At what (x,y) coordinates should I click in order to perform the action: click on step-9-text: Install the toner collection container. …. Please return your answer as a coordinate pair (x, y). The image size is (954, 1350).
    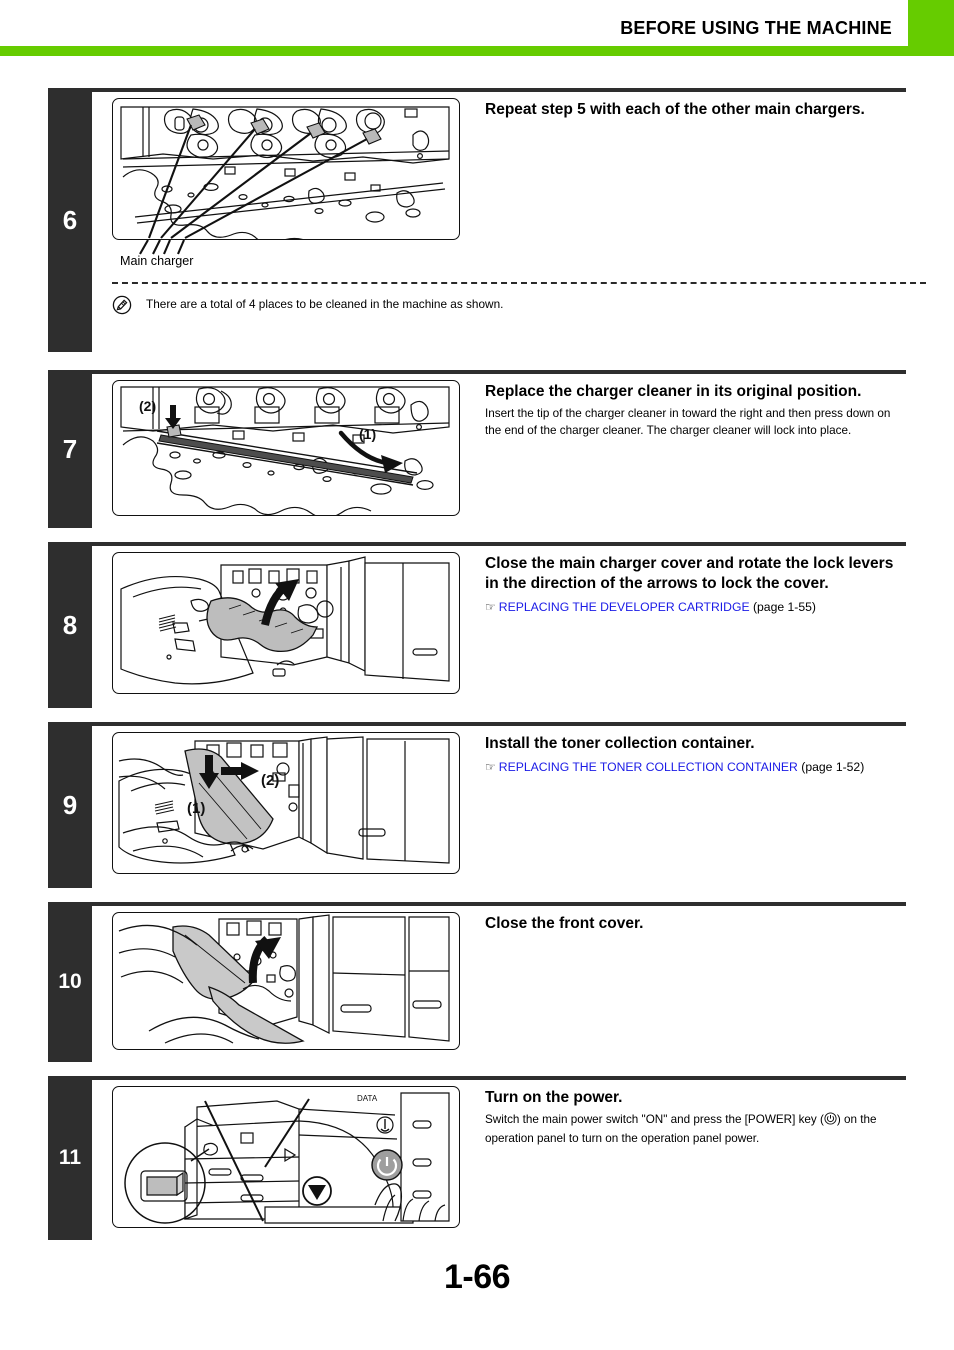
    Looking at the image, I should click on (683, 810).